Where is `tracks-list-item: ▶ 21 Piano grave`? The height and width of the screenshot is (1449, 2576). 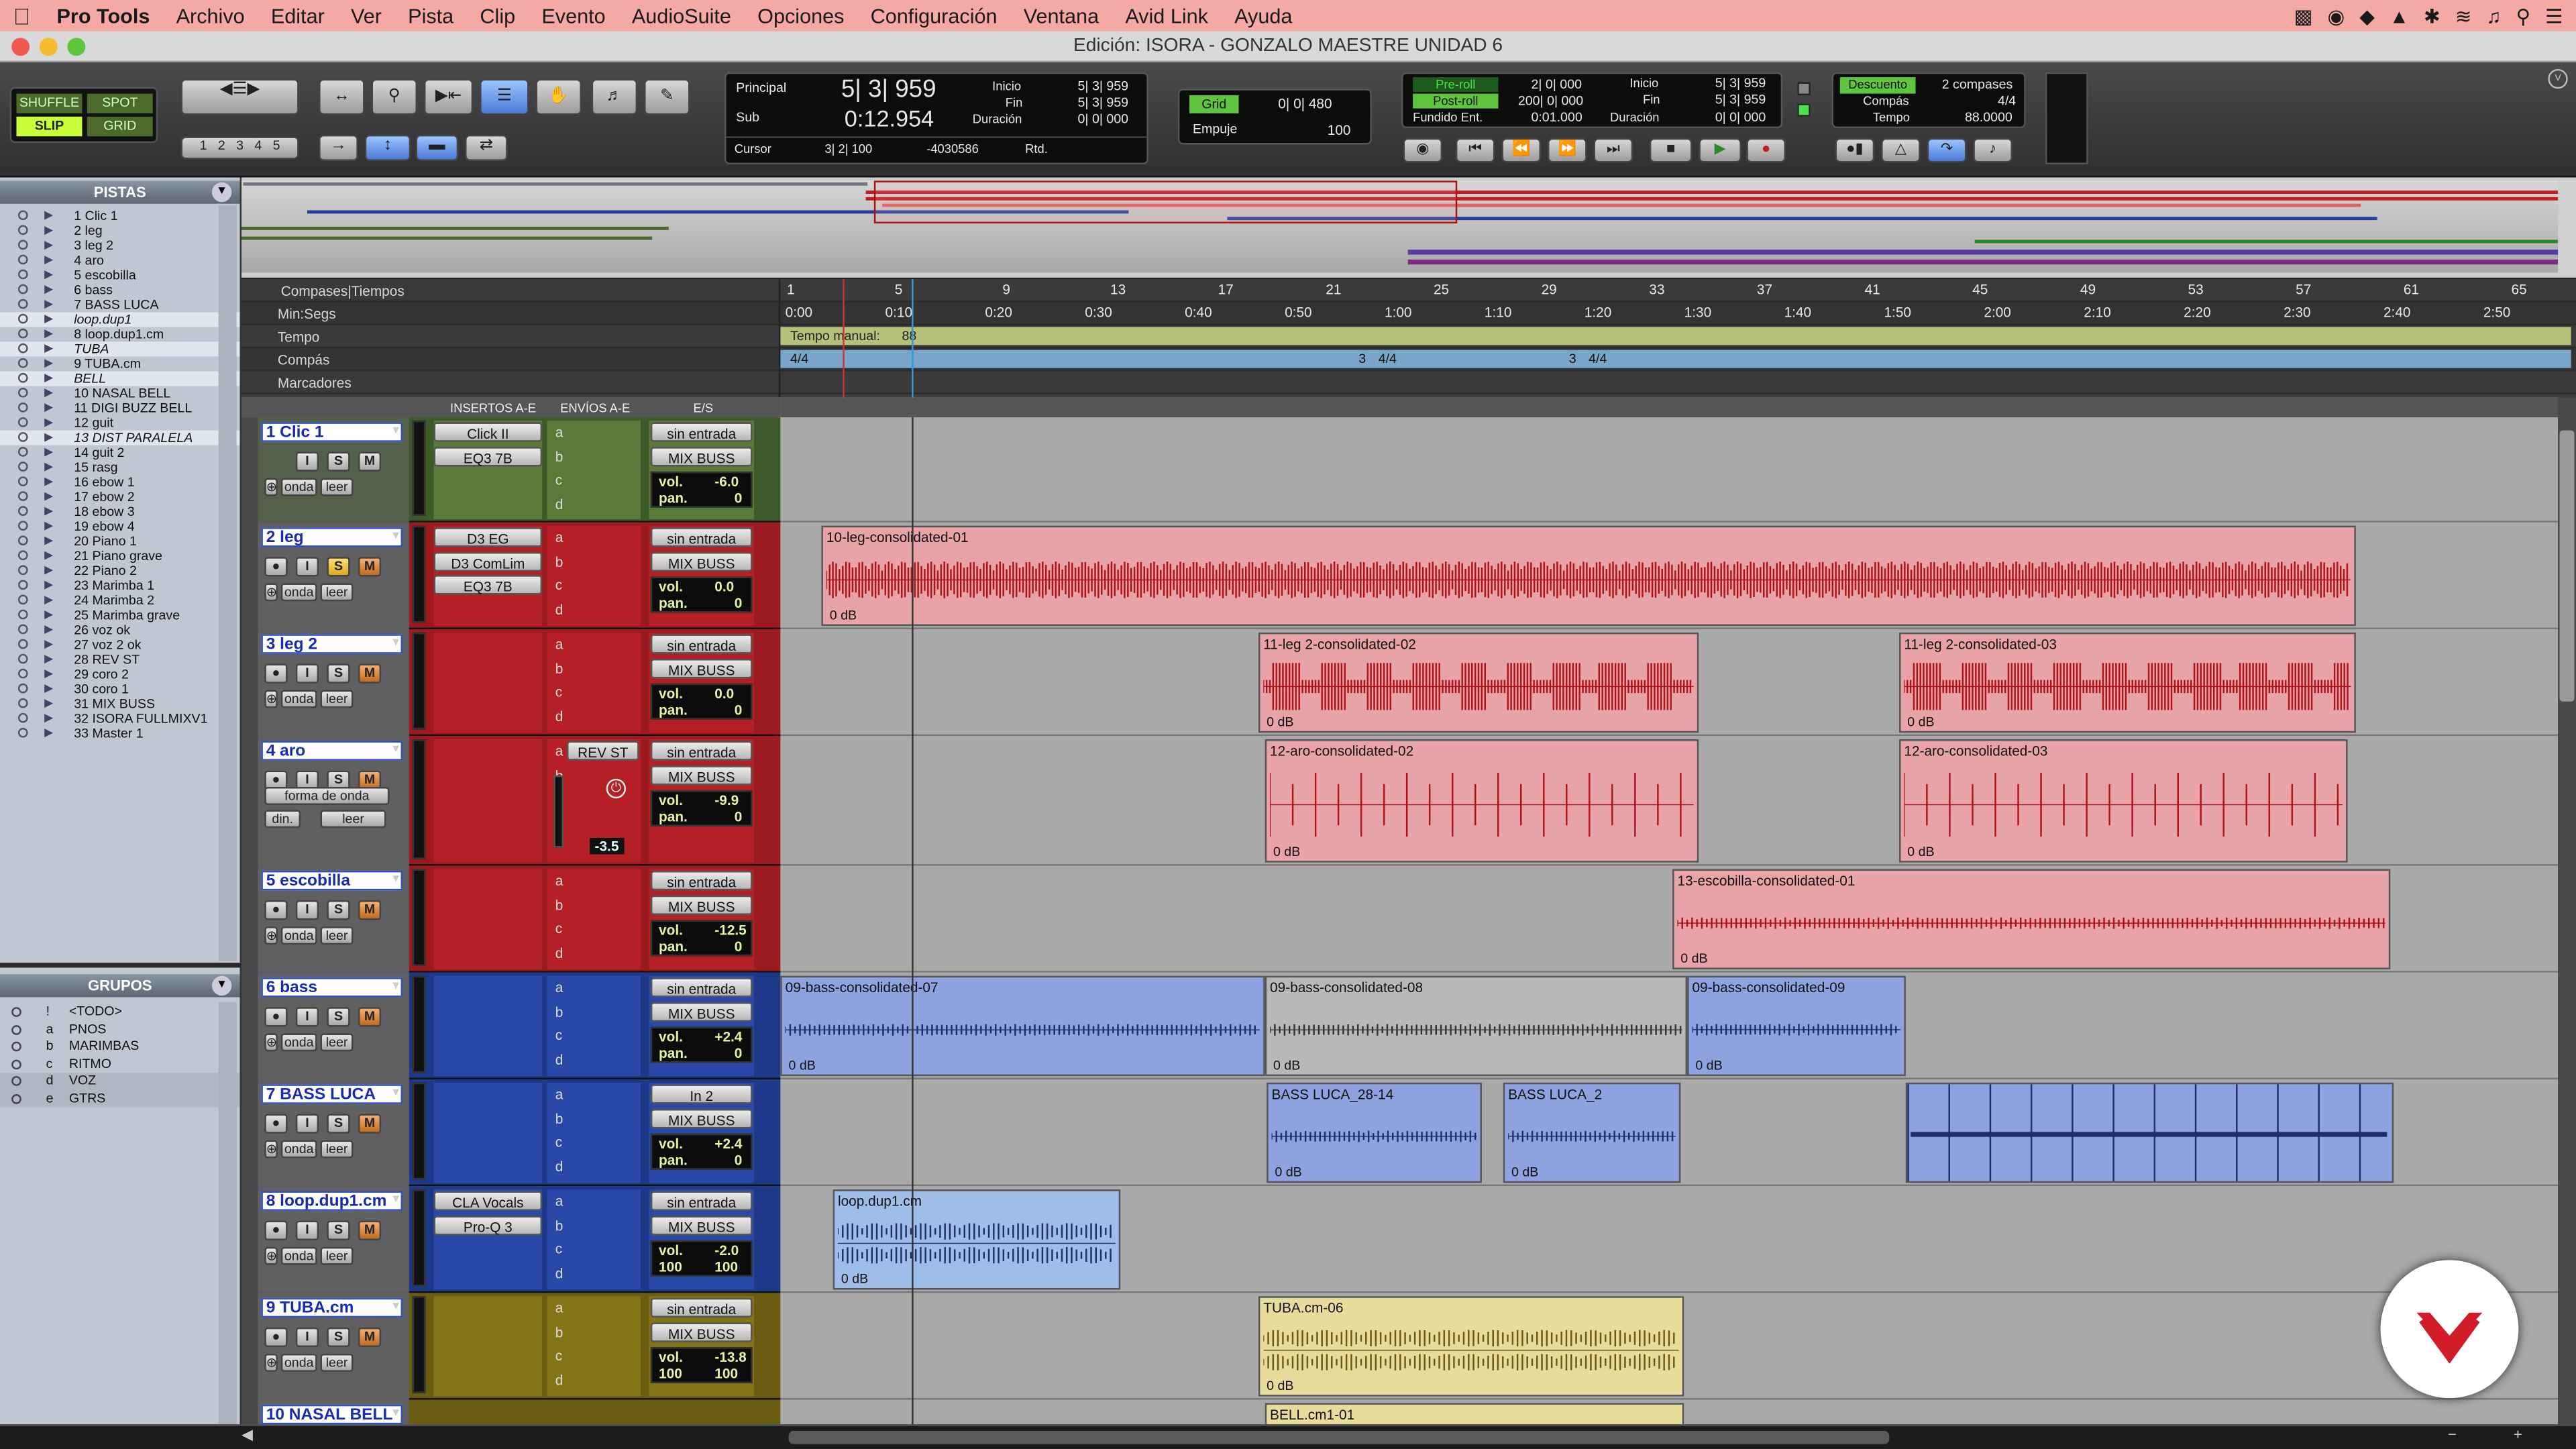
tracks-list-item: ▶ 21 Piano grave is located at coordinates (120, 556).